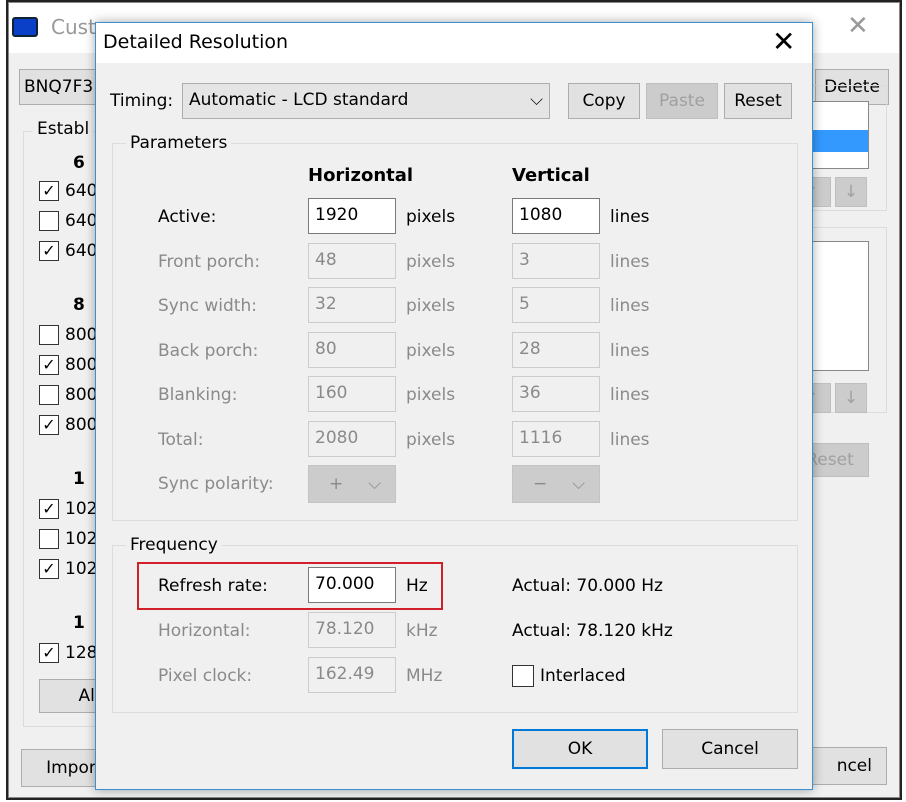 The image size is (906, 802). I want to click on group-header: 8, so click(79, 305).